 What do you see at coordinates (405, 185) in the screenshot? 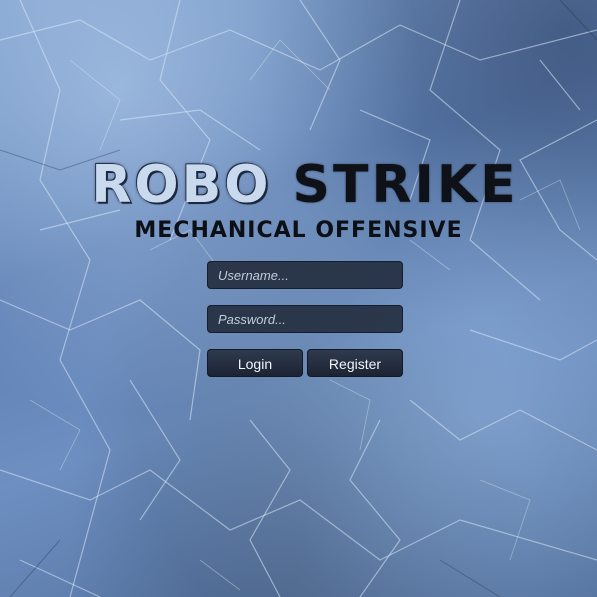
I see `title-word-strike: STRIKE` at bounding box center [405, 185].